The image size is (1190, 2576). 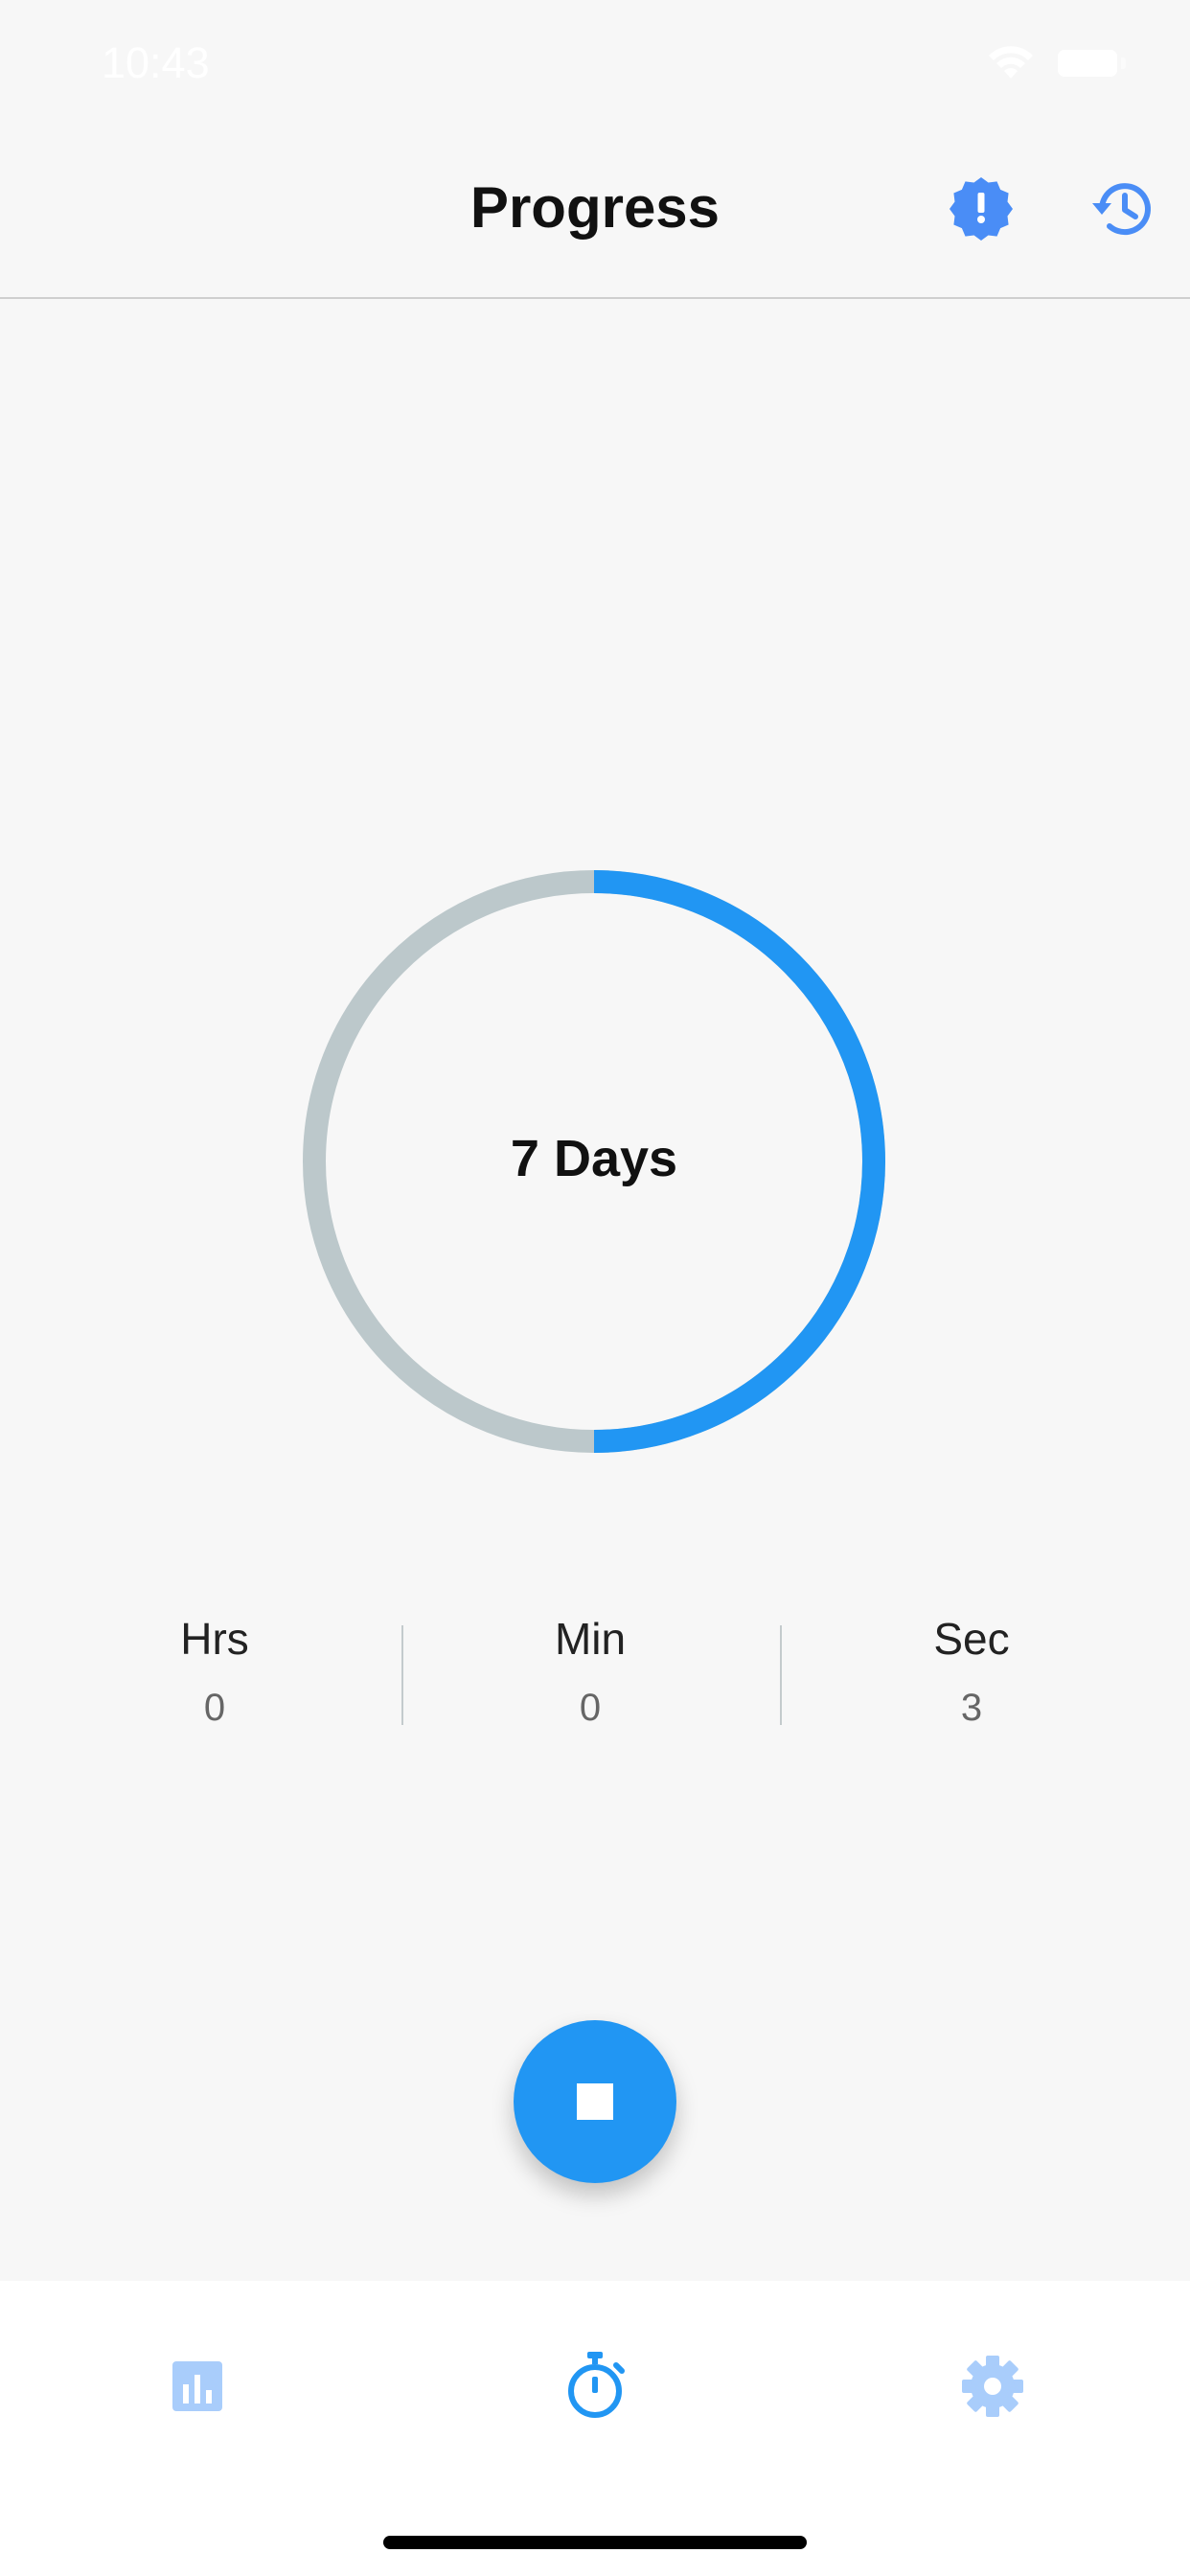 I want to click on bar-chart-icon, so click(x=198, y=2386).